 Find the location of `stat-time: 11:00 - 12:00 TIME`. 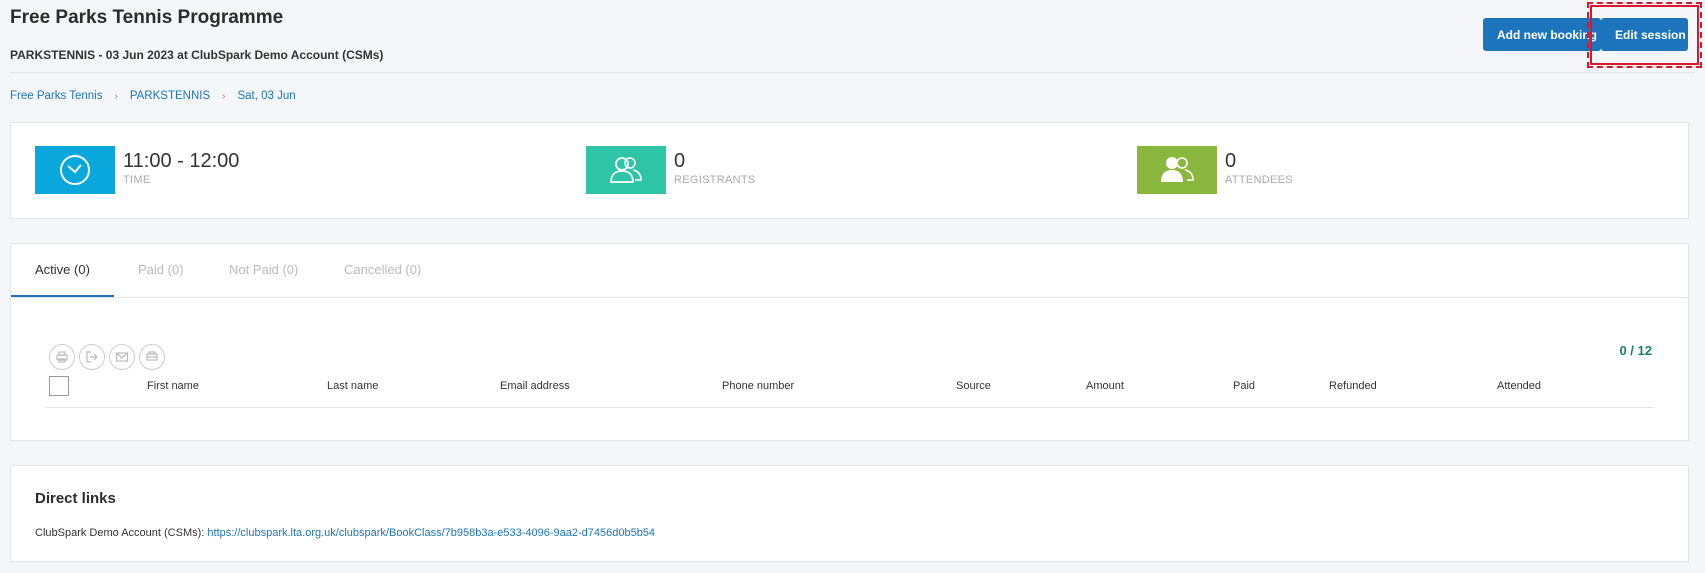

stat-time: 11:00 - 12:00 TIME is located at coordinates (137, 170).